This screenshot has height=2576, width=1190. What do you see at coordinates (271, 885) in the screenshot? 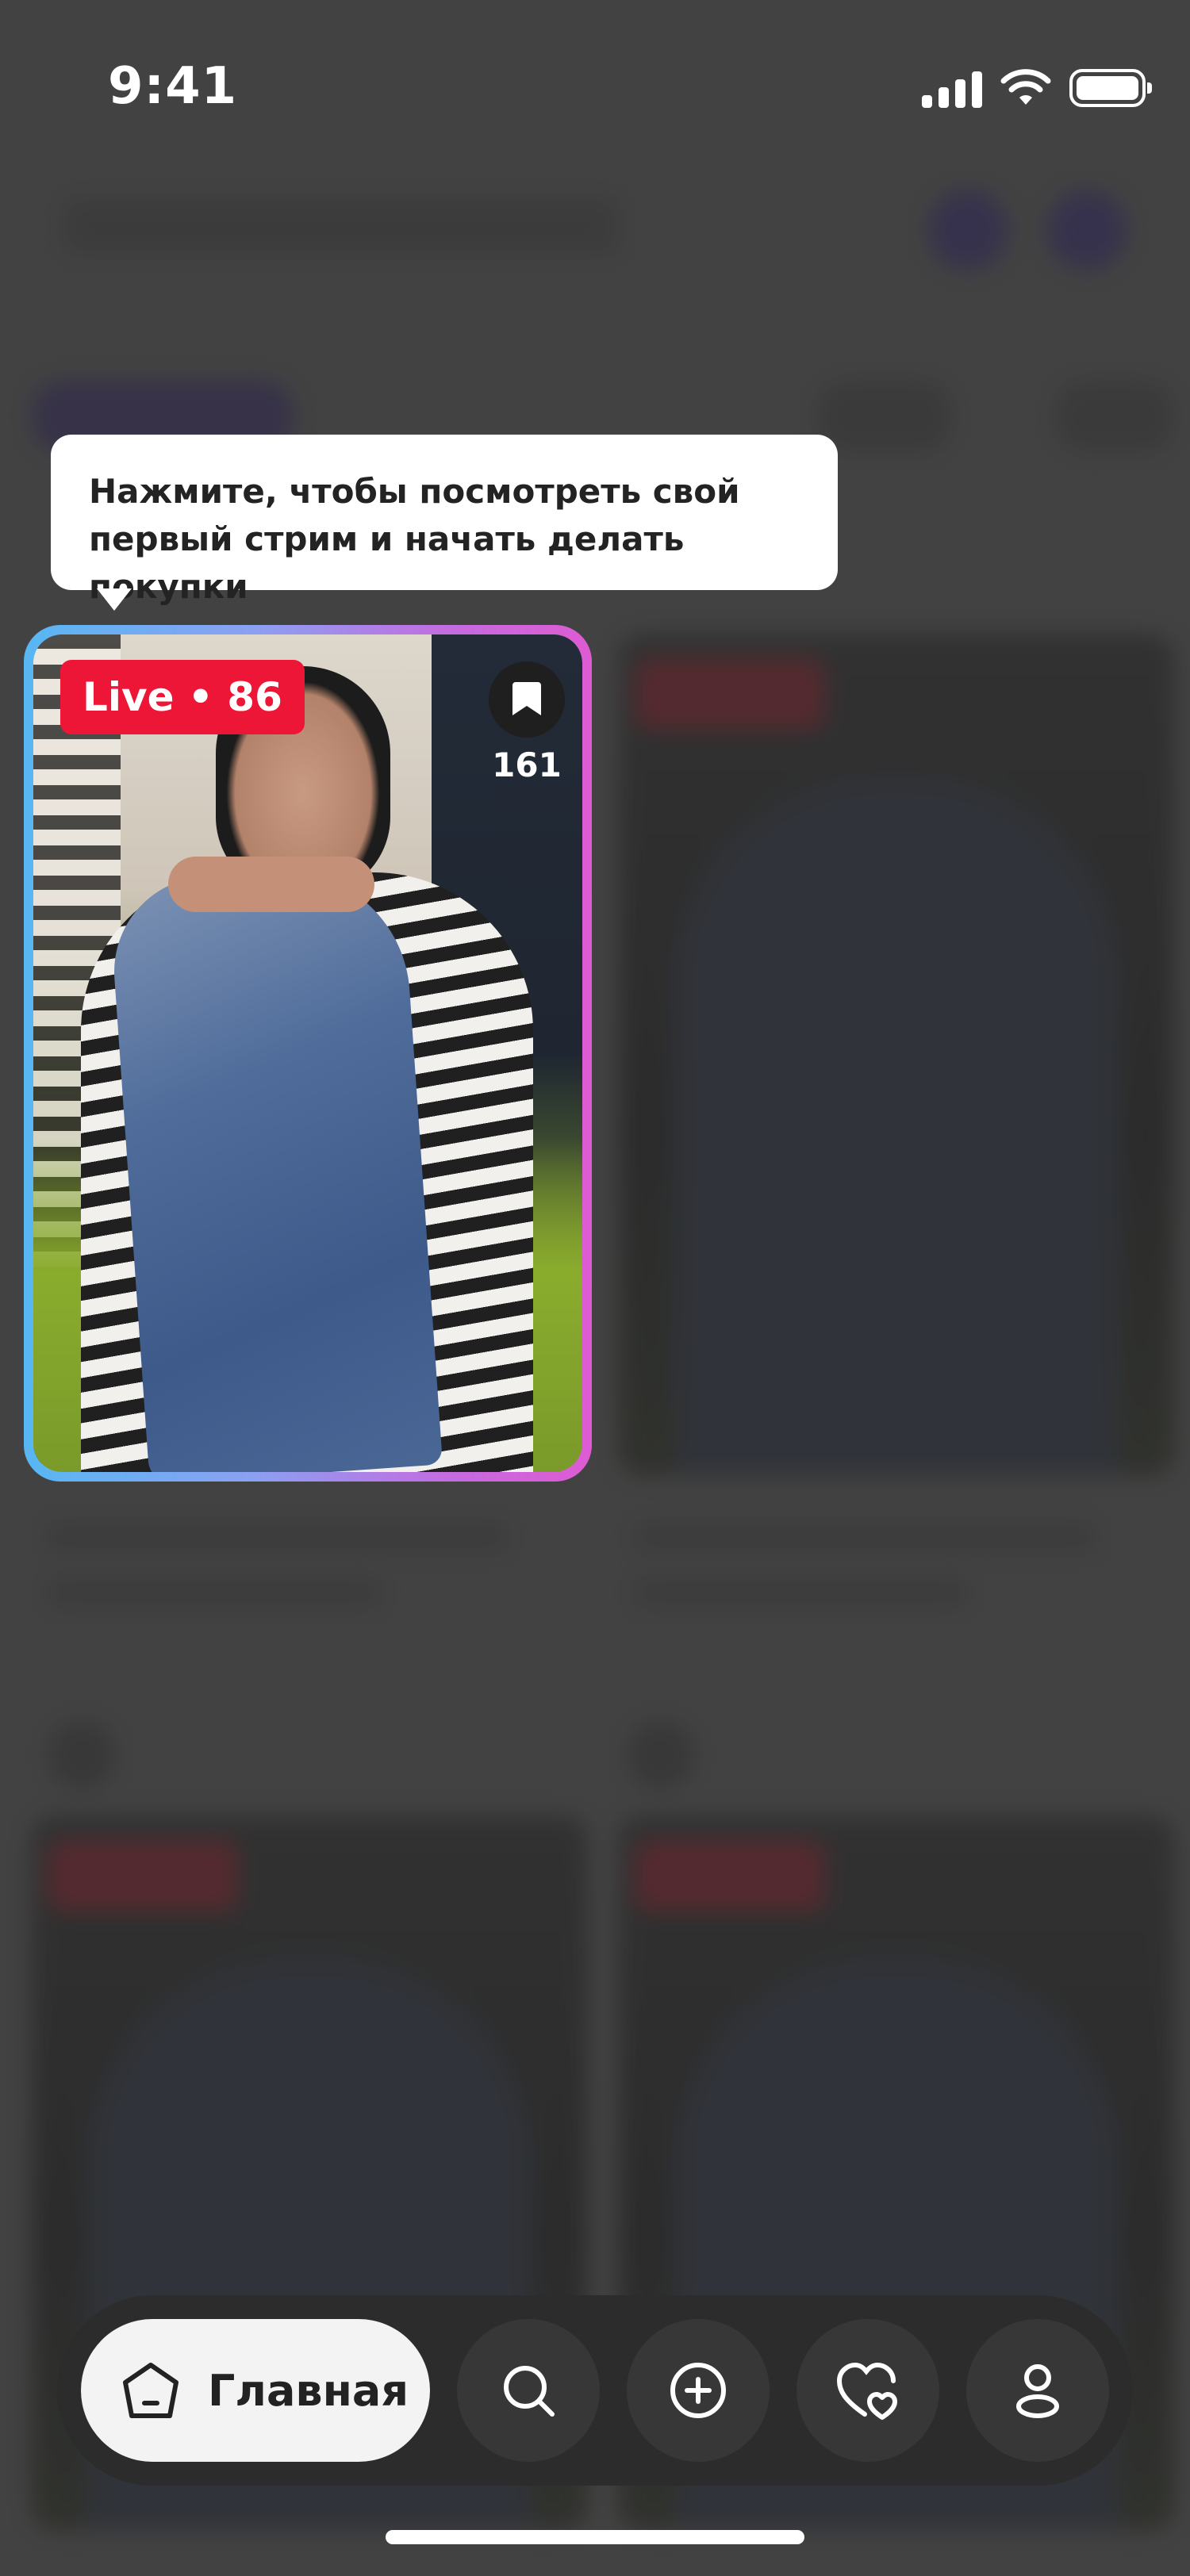
I see `preview-hands` at bounding box center [271, 885].